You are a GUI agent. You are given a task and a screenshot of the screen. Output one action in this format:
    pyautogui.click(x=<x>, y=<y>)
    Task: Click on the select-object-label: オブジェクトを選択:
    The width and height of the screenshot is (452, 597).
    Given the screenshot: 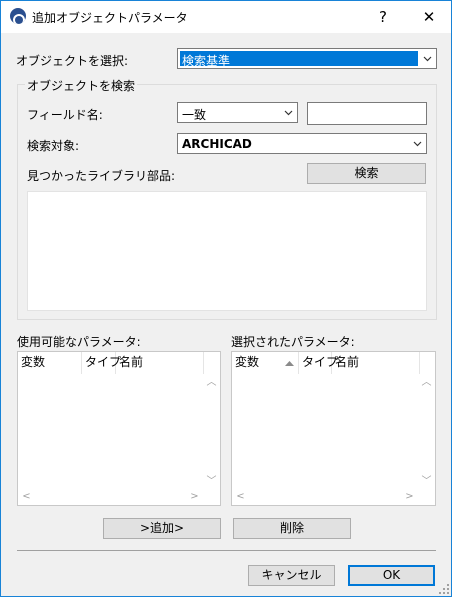 What is the action you would take?
    pyautogui.click(x=72, y=61)
    